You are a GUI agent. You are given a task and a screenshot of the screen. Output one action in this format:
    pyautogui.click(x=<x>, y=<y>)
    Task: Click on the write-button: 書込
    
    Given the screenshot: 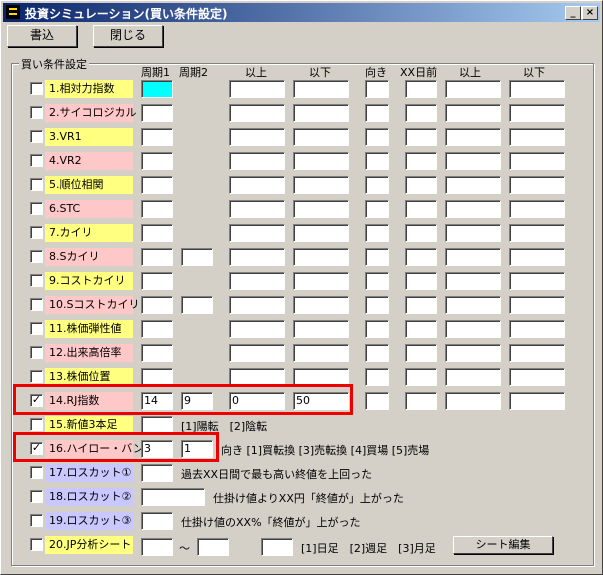 What is the action you would take?
    pyautogui.click(x=42, y=36)
    